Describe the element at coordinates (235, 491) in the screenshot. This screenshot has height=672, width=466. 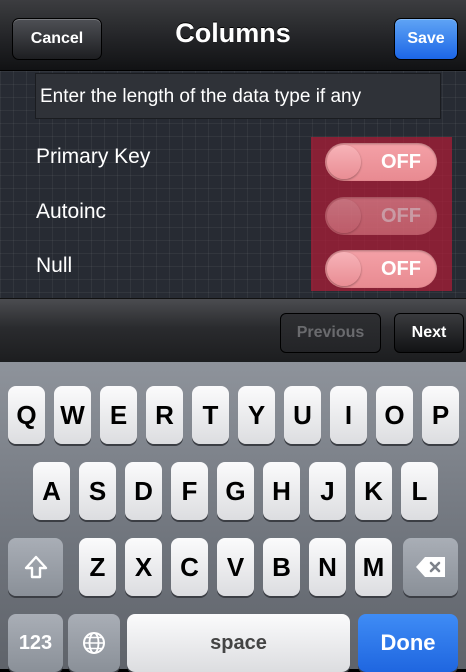
I see `key-g: G` at that location.